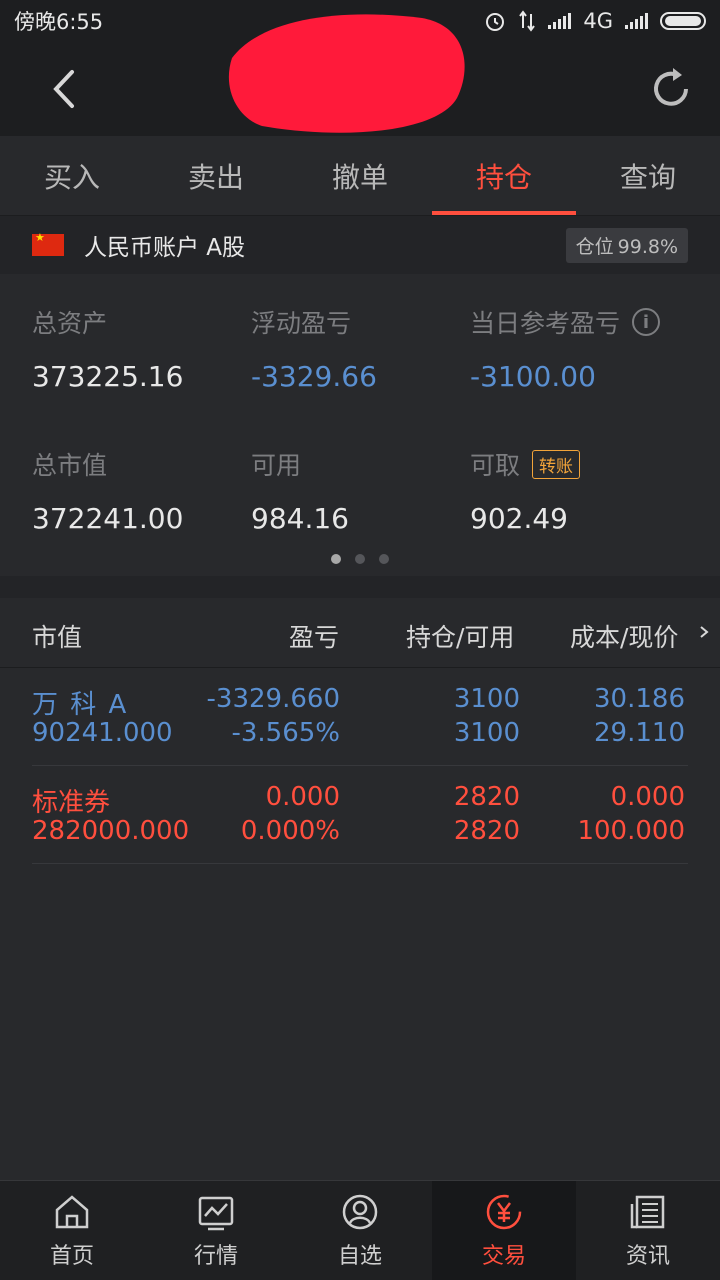  What do you see at coordinates (648, 175) in the screenshot?
I see `tab-query: 查询` at bounding box center [648, 175].